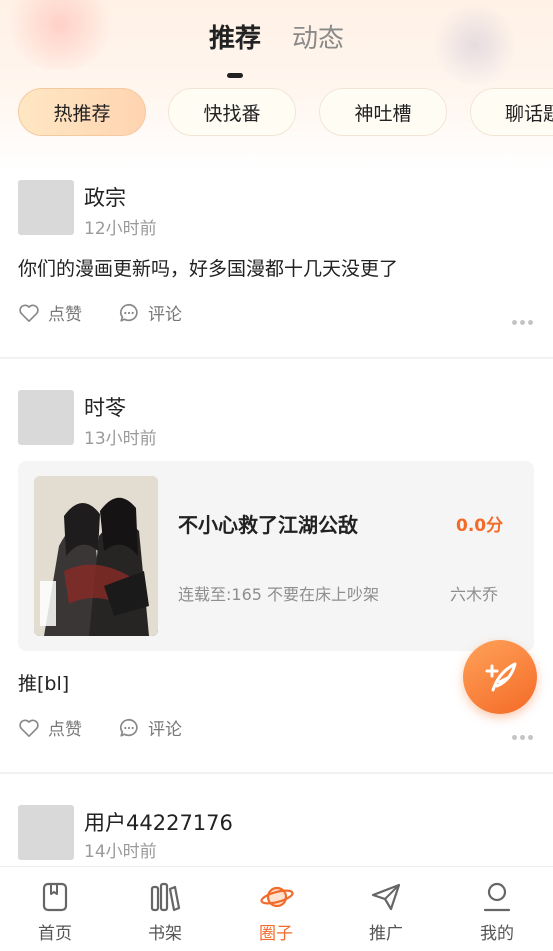 The image size is (553, 951). I want to click on active-tab-indicator, so click(235, 75).